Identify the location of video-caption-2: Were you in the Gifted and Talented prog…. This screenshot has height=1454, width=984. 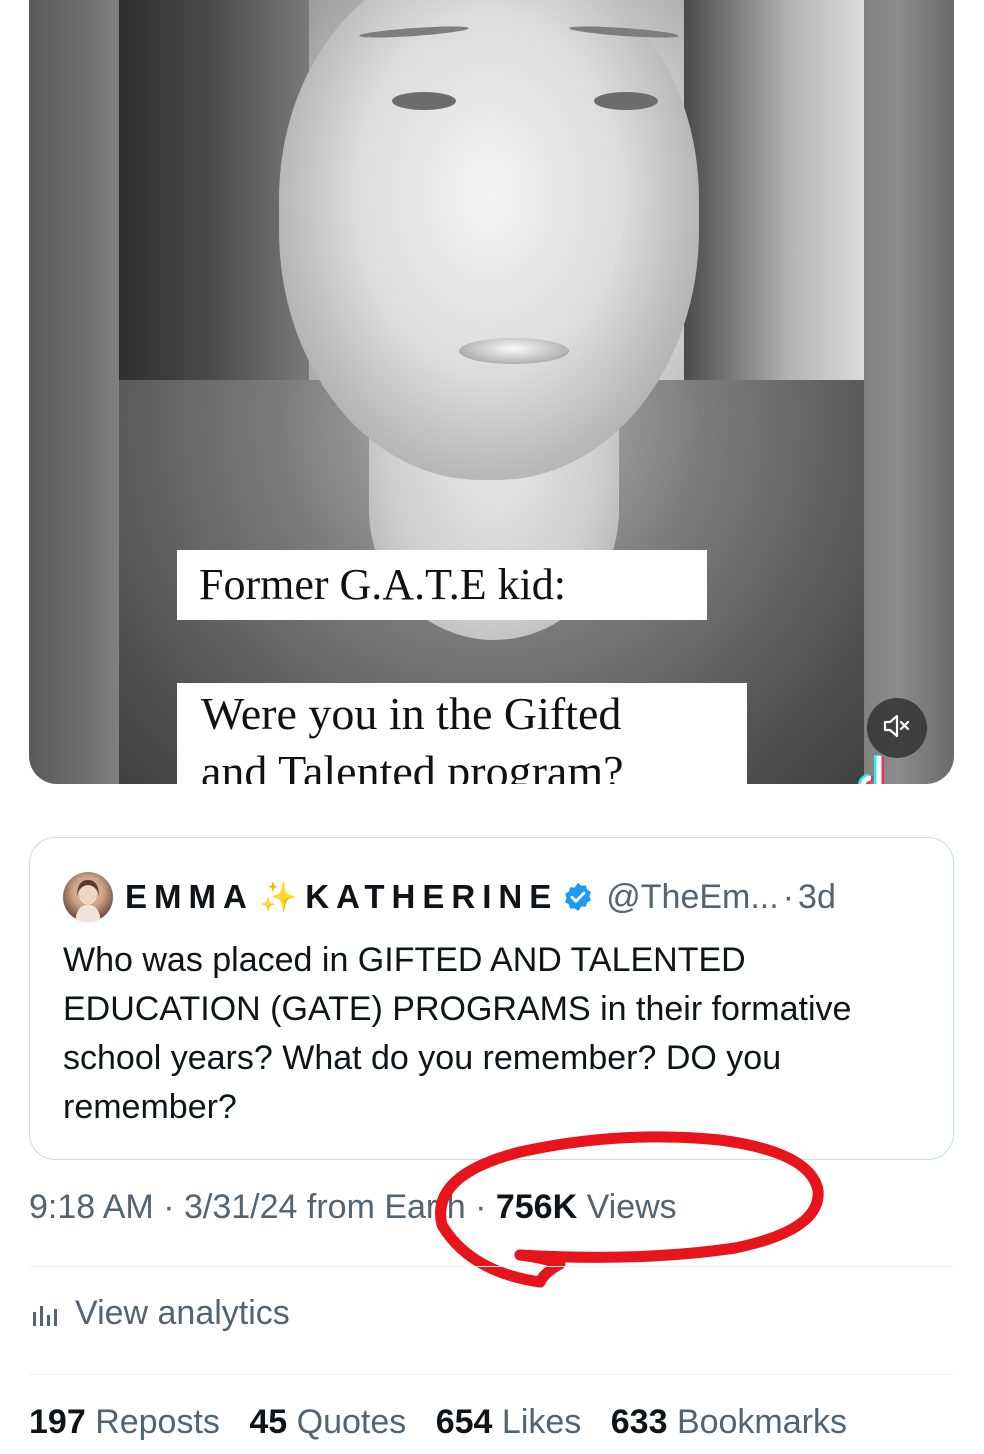
(462, 733).